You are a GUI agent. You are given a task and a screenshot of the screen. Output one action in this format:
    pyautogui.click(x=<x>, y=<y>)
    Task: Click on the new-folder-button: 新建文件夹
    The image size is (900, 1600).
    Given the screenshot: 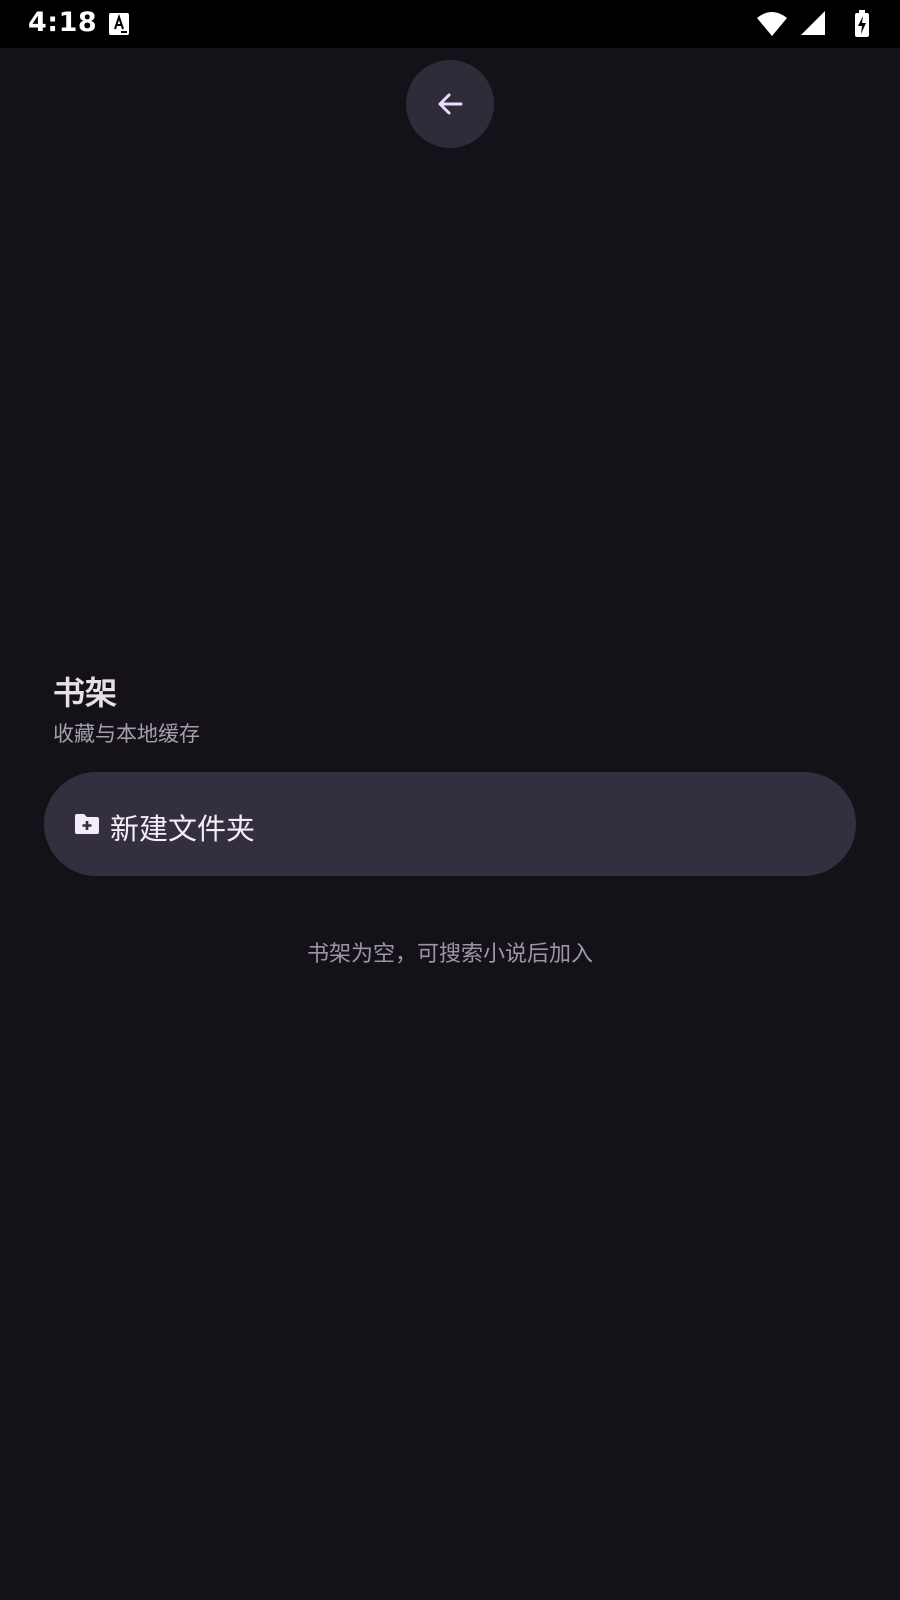 What is the action you would take?
    pyautogui.click(x=450, y=824)
    